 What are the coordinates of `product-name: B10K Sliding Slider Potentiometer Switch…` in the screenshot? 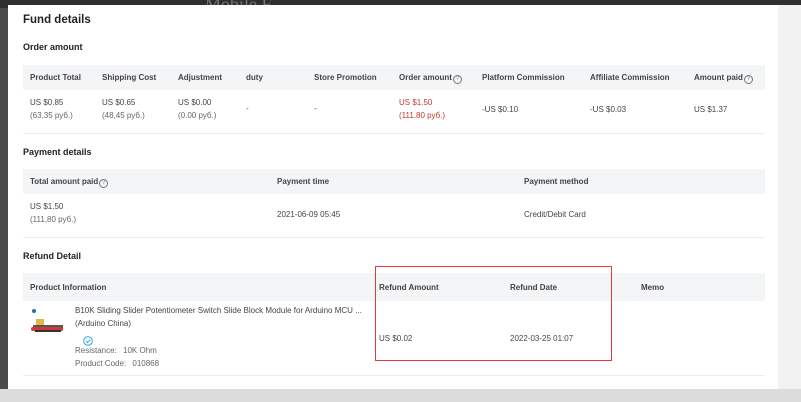 It's located at (218, 310).